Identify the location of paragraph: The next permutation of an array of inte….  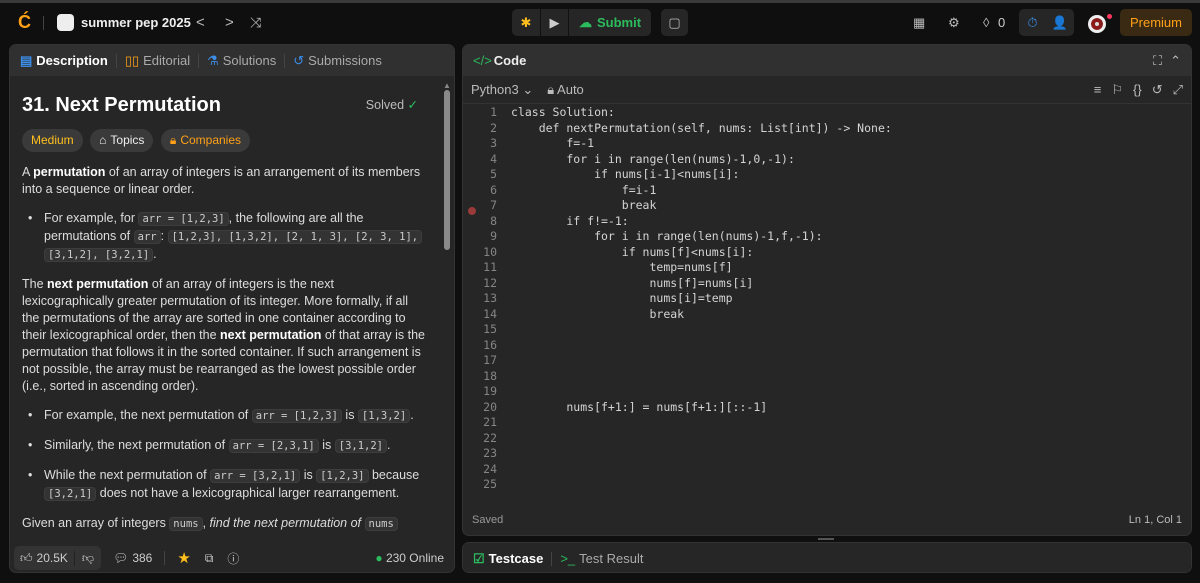
(225, 335).